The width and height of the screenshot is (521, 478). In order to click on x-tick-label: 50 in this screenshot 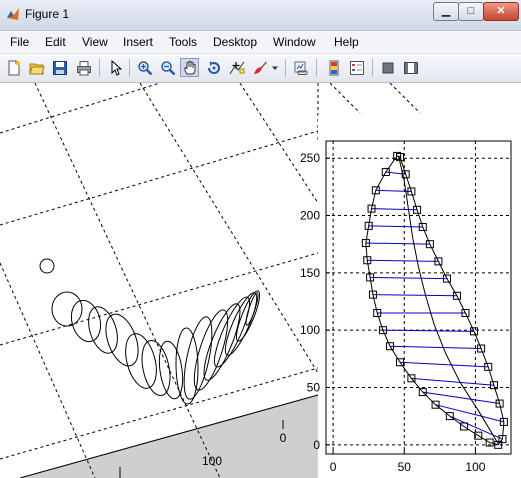, I will do `click(405, 467)`.